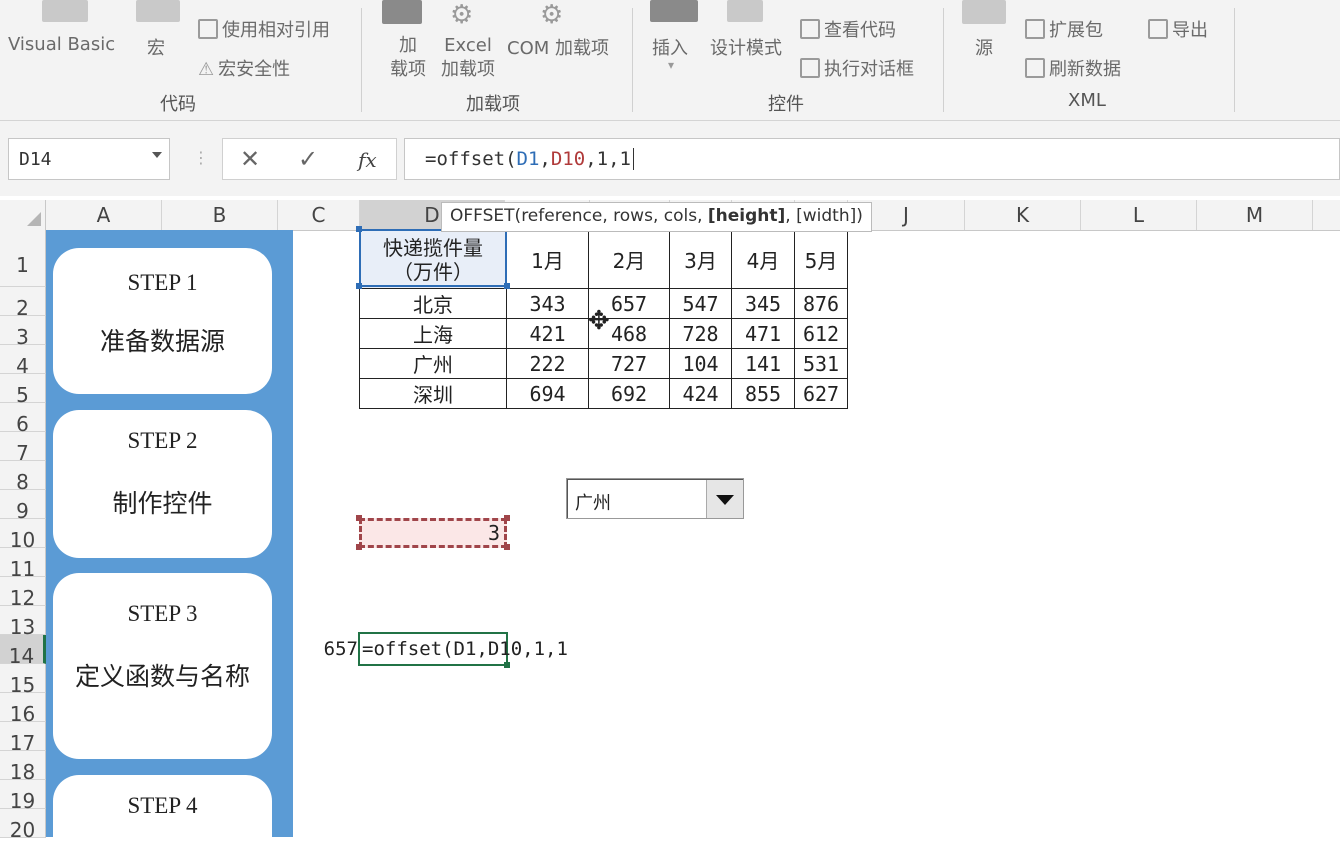  Describe the element at coordinates (763, 333) in the screenshot. I see `value-cell: 471` at that location.